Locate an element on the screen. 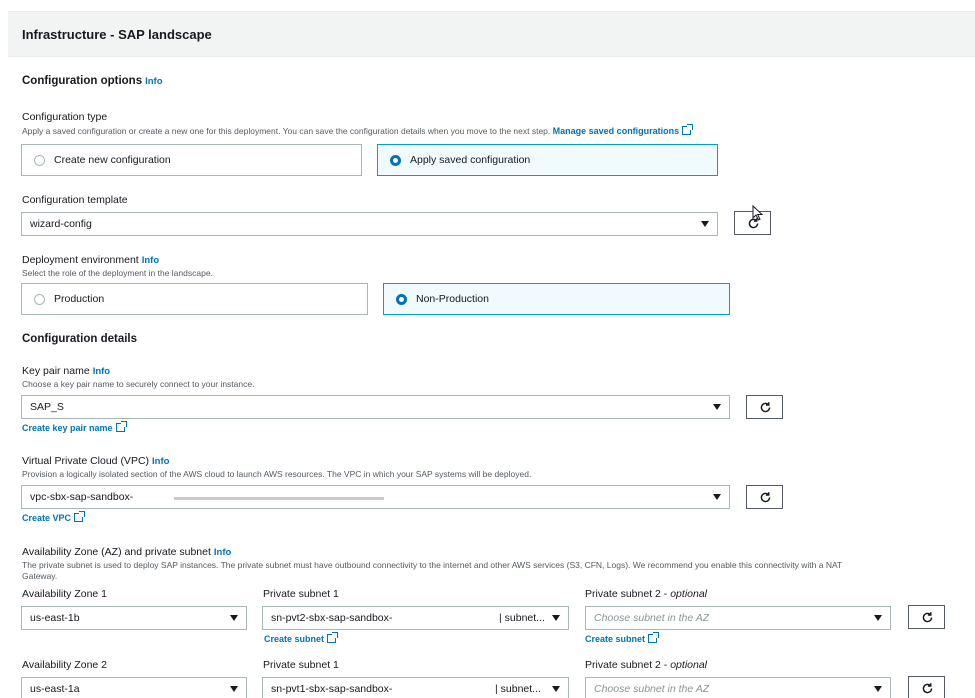 The image size is (975, 698). radio-non-production: Non-Production is located at coordinates (556, 299).